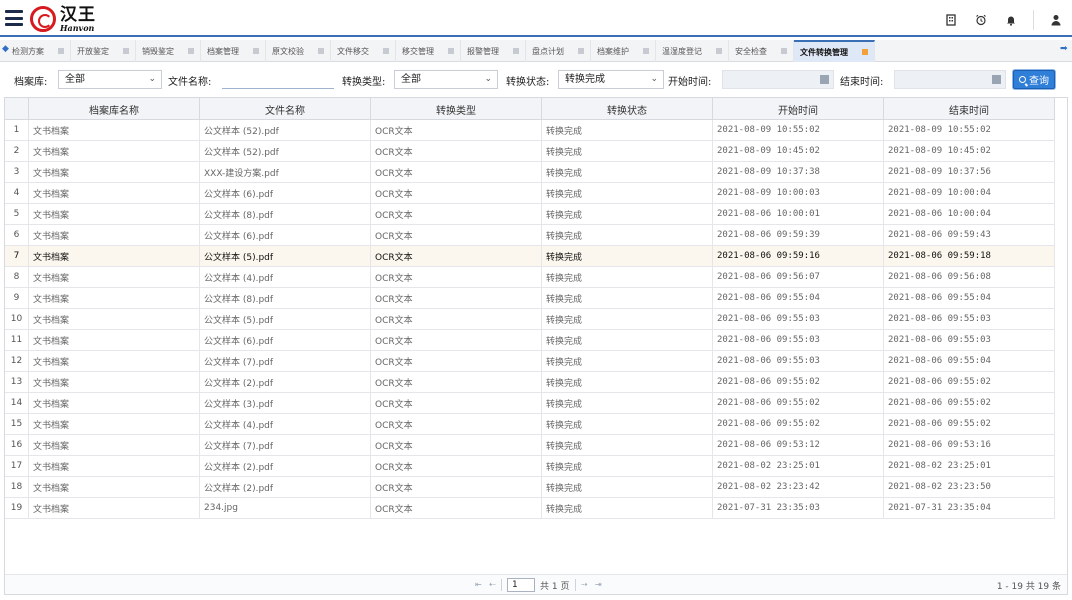  Describe the element at coordinates (446, 79) in the screenshot. I see `type-select: 全部 ⌄` at that location.